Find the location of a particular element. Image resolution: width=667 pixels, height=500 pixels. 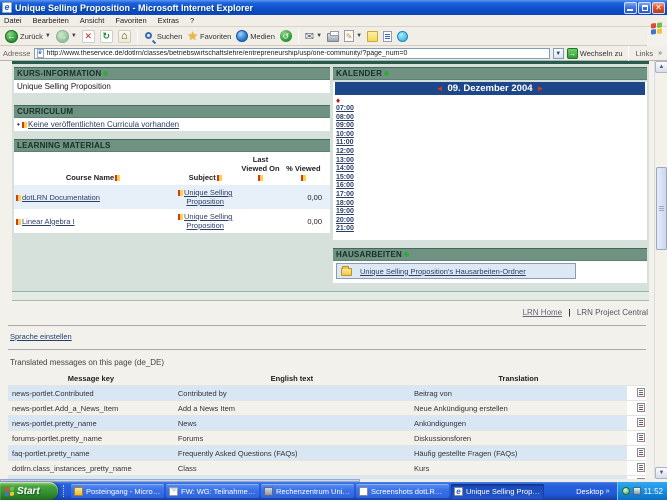

close-button: ✕ is located at coordinates (658, 7).